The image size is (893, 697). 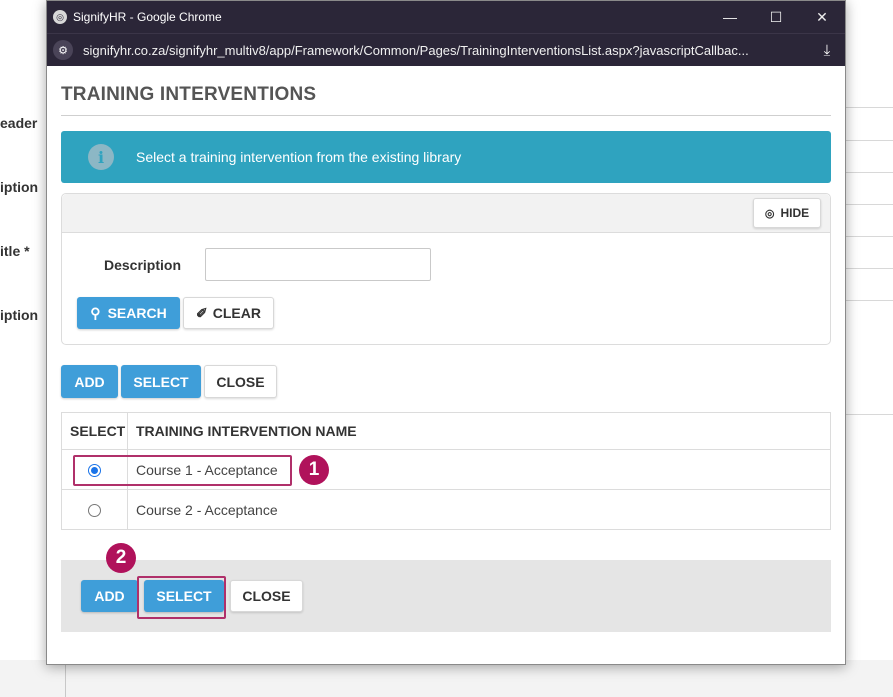 What do you see at coordinates (63, 50) in the screenshot?
I see `site-settings-icon: ⚙` at bounding box center [63, 50].